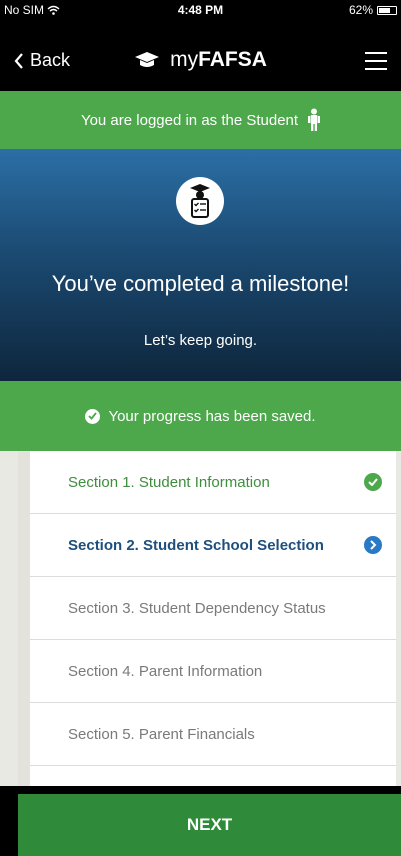 Image resolution: width=401 pixels, height=856 pixels. What do you see at coordinates (314, 119) in the screenshot?
I see `student-figure-icon` at bounding box center [314, 119].